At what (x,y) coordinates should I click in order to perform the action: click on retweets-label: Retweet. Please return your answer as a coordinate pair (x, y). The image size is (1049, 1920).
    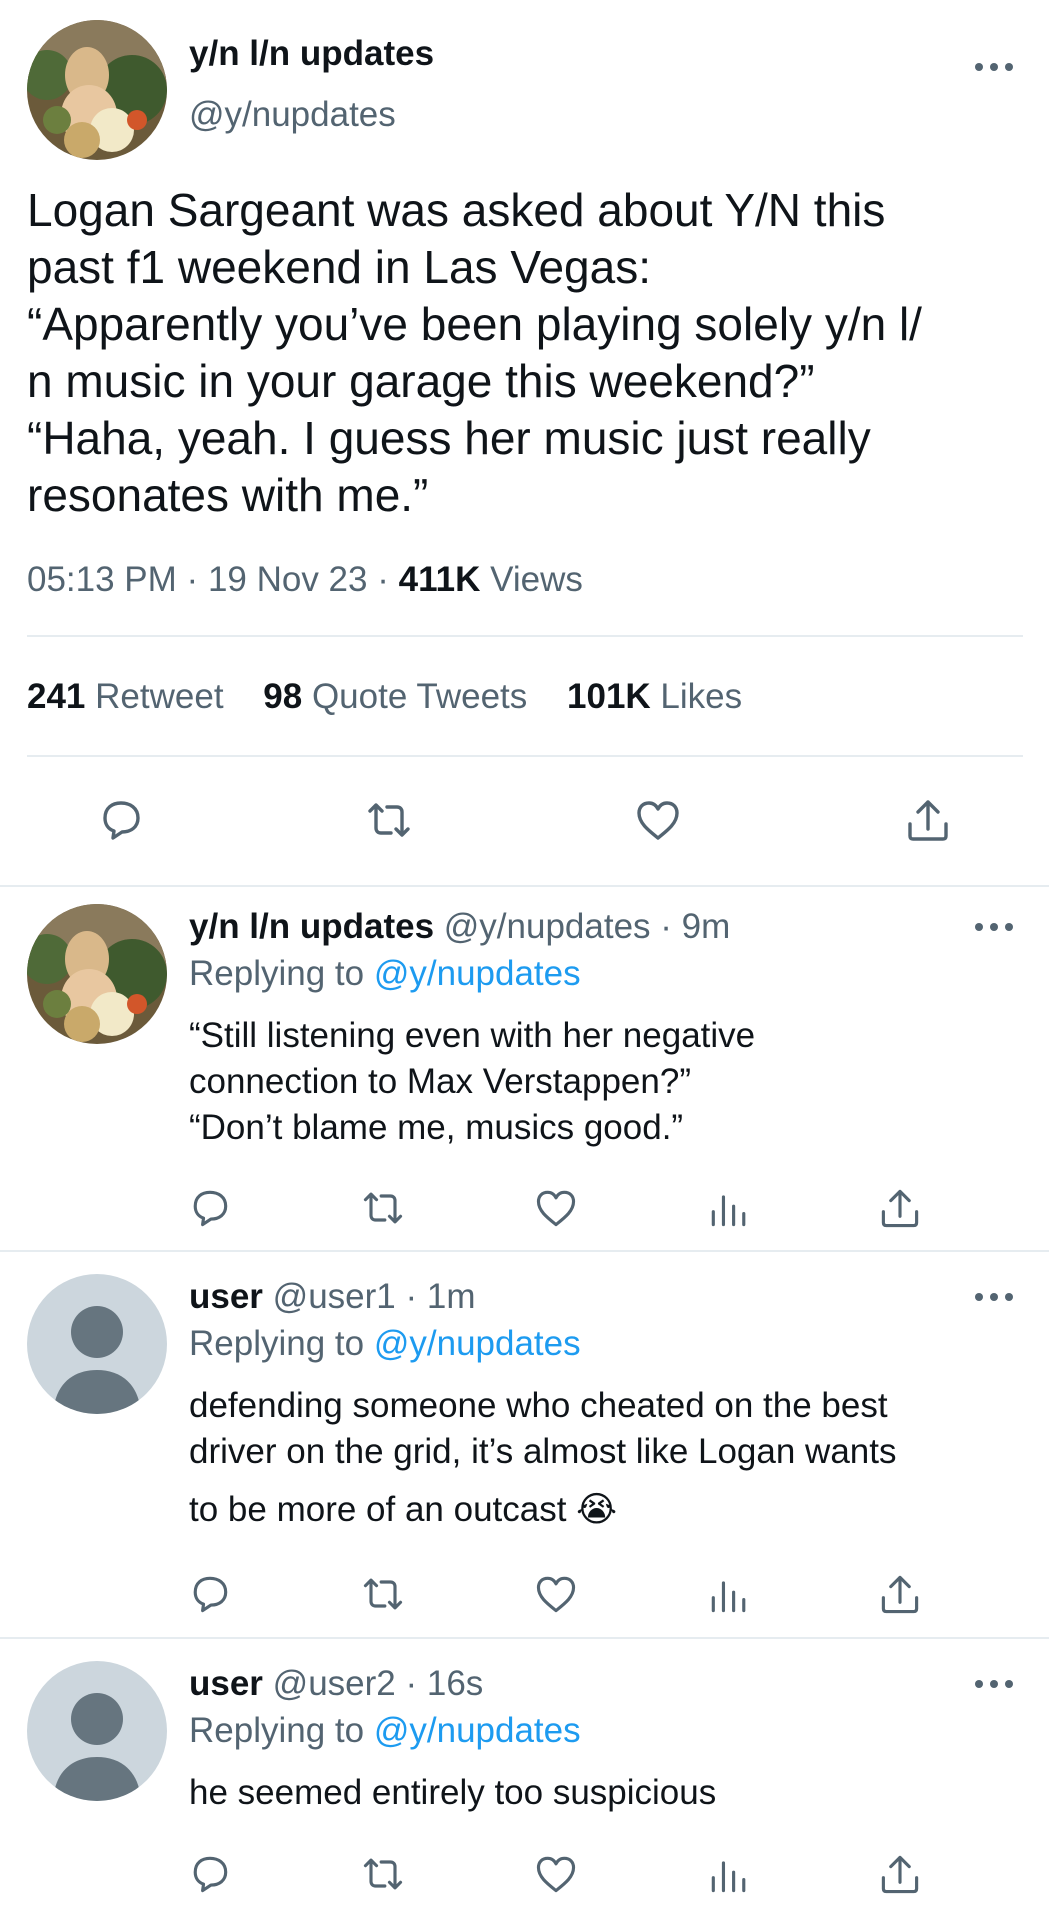
    Looking at the image, I should click on (159, 696).